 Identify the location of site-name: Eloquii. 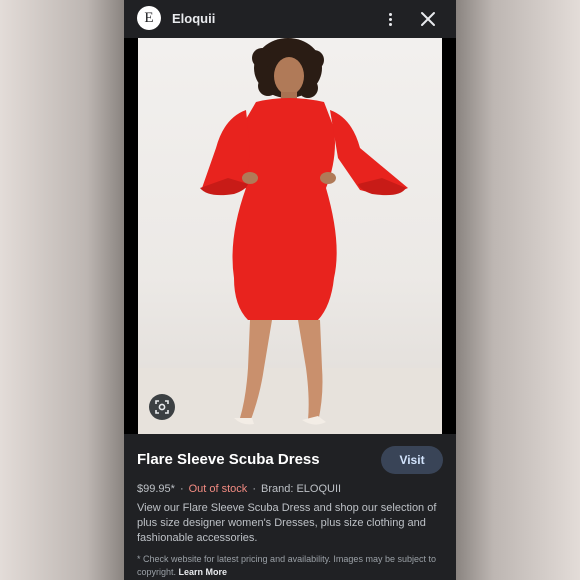
(193, 18).